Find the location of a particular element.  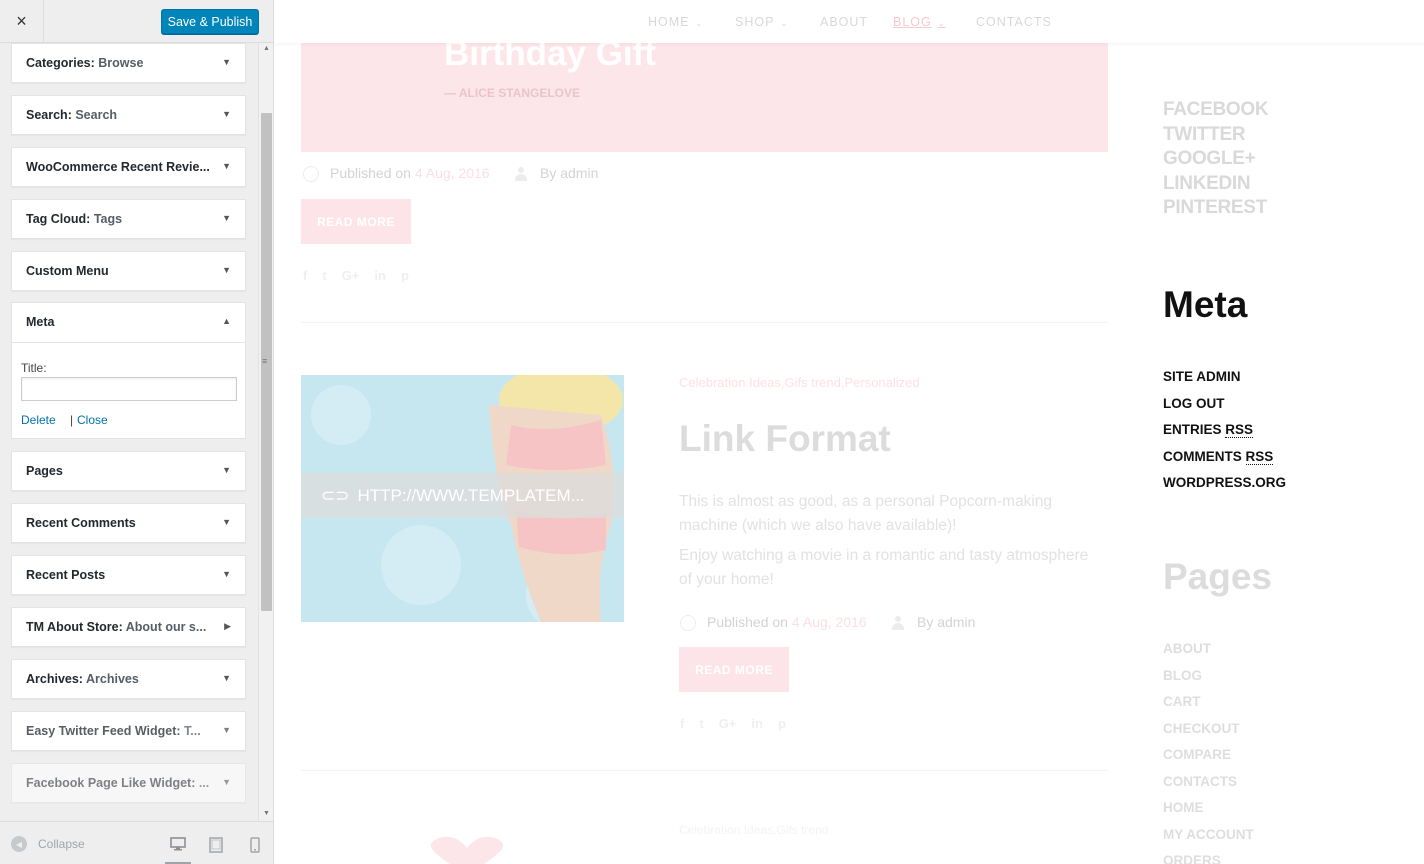

collapse-button: ◀ Collapse is located at coordinates (48, 844).